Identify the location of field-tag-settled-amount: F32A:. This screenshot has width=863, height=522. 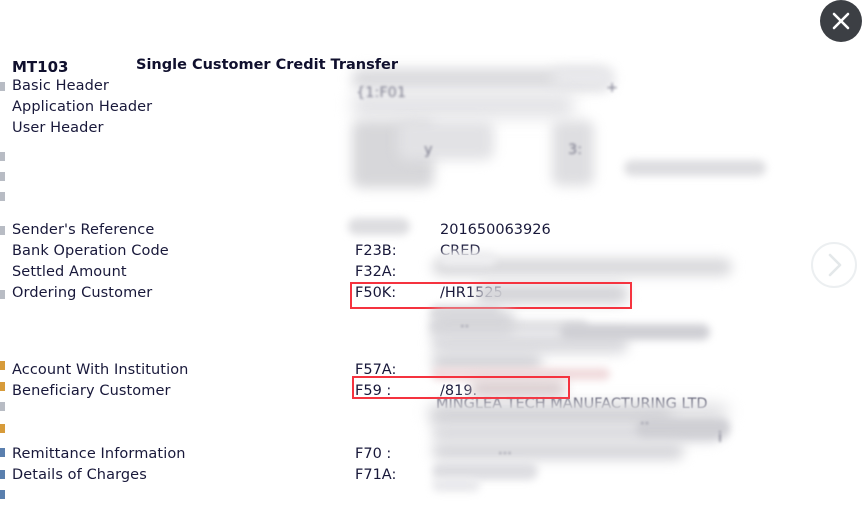
(376, 272).